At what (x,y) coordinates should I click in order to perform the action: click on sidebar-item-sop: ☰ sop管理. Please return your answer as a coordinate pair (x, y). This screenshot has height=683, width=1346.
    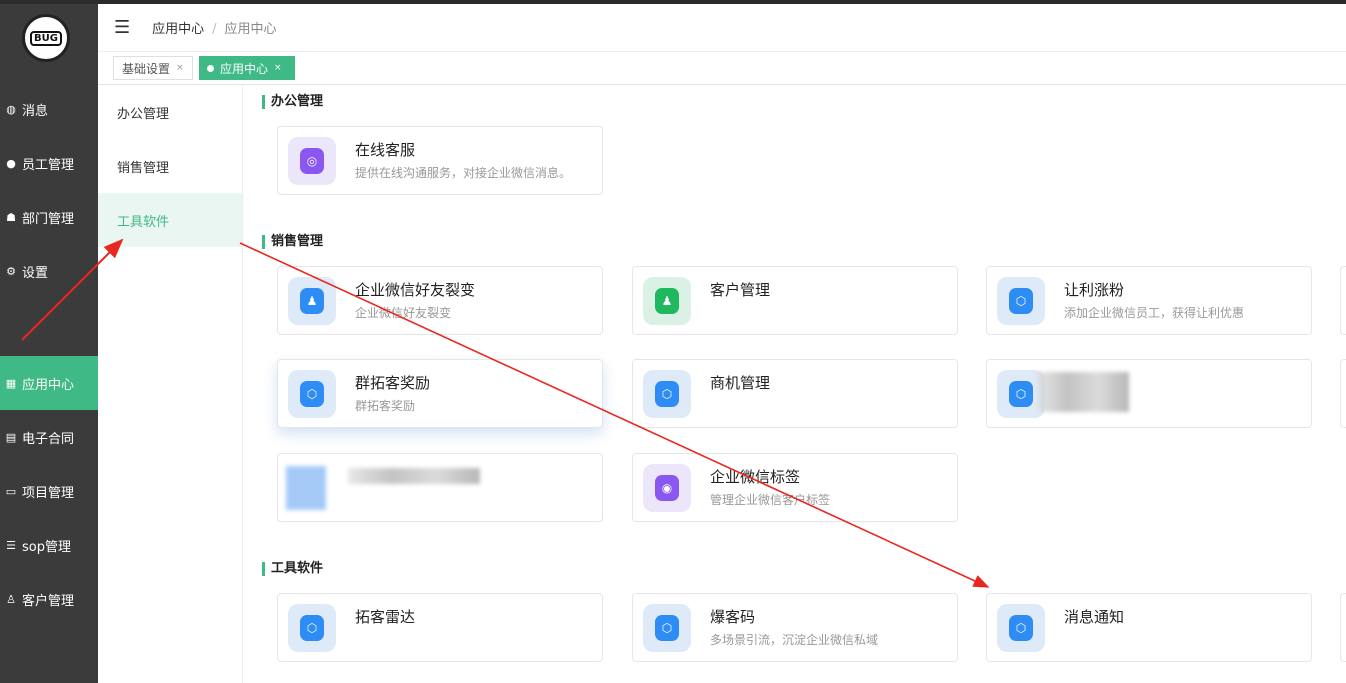
    Looking at the image, I should click on (49, 545).